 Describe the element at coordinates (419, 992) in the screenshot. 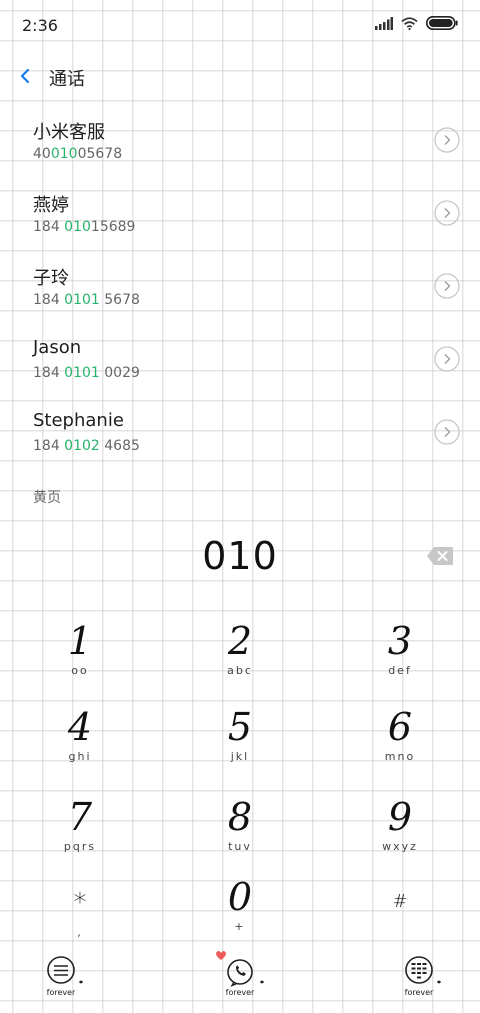

I see `keypad-caption: forever` at that location.